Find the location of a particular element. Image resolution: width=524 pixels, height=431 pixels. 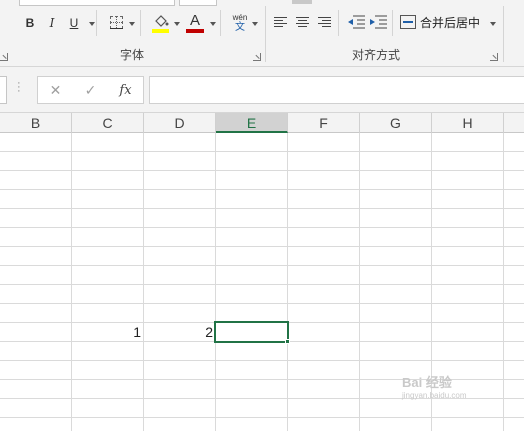

column-header-partial is located at coordinates (514, 123).